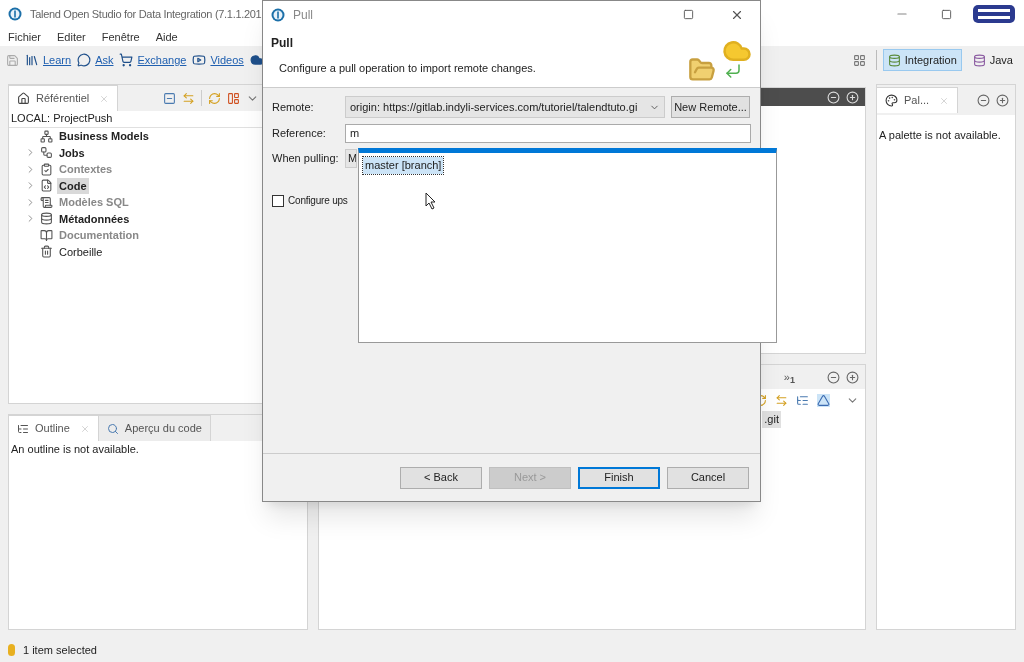 The height and width of the screenshot is (662, 1024). What do you see at coordinates (64, 98) in the screenshot?
I see `panel-tab: Référentiel` at bounding box center [64, 98].